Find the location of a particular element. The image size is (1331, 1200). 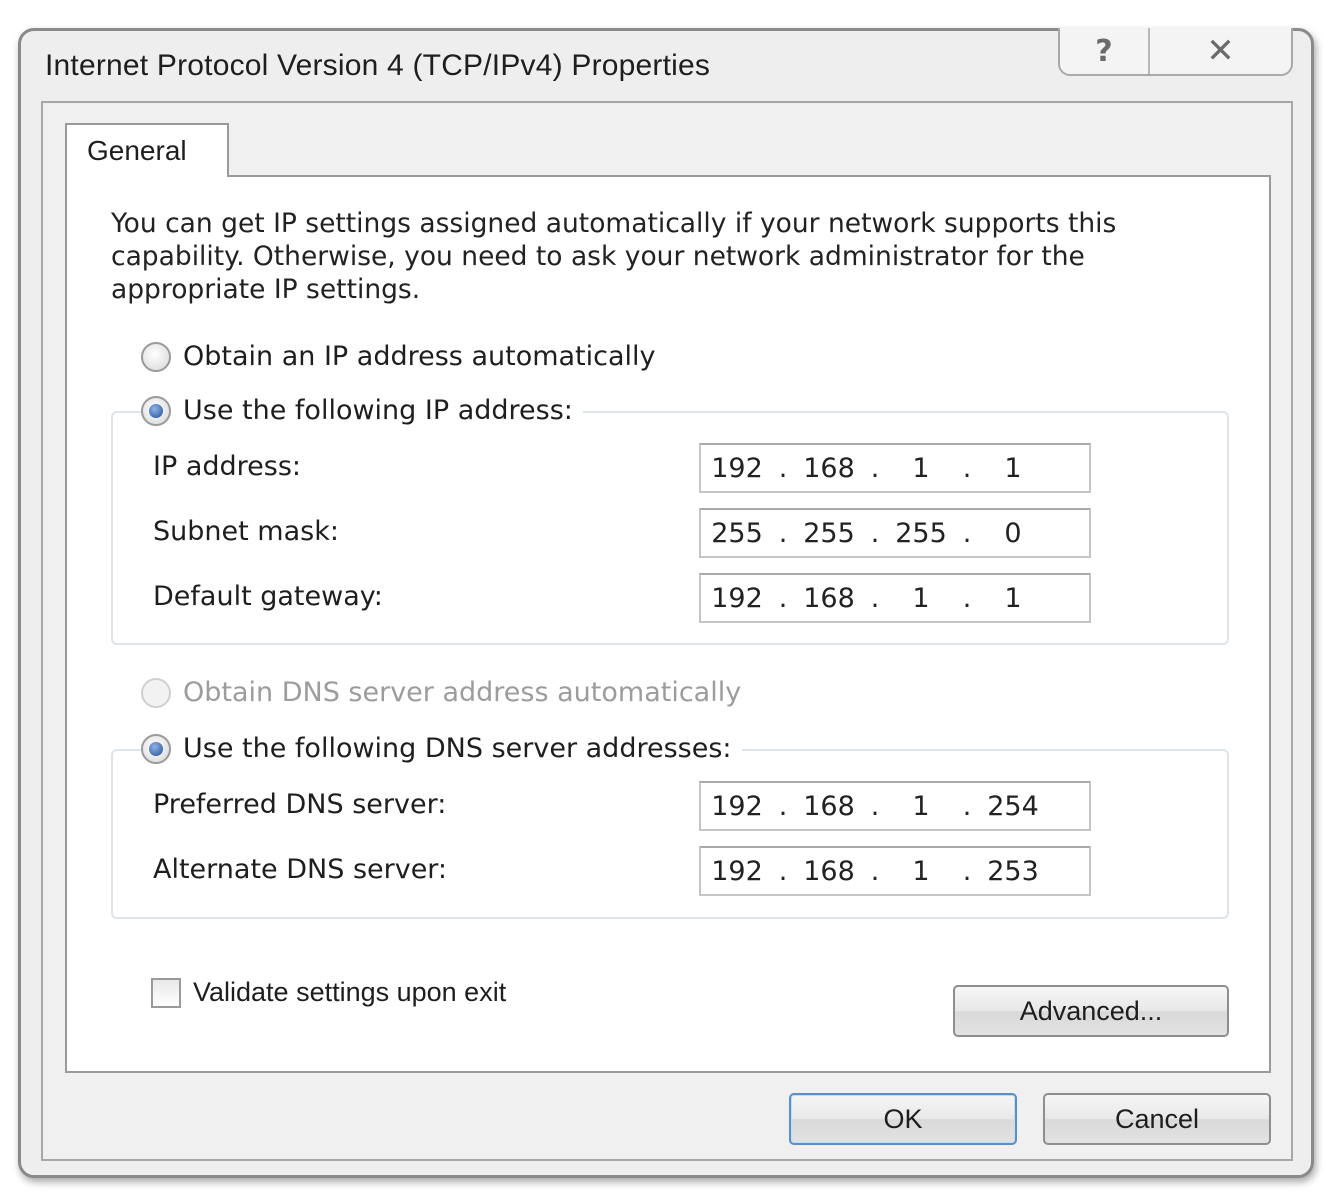

octet: 253 is located at coordinates (1013, 871).